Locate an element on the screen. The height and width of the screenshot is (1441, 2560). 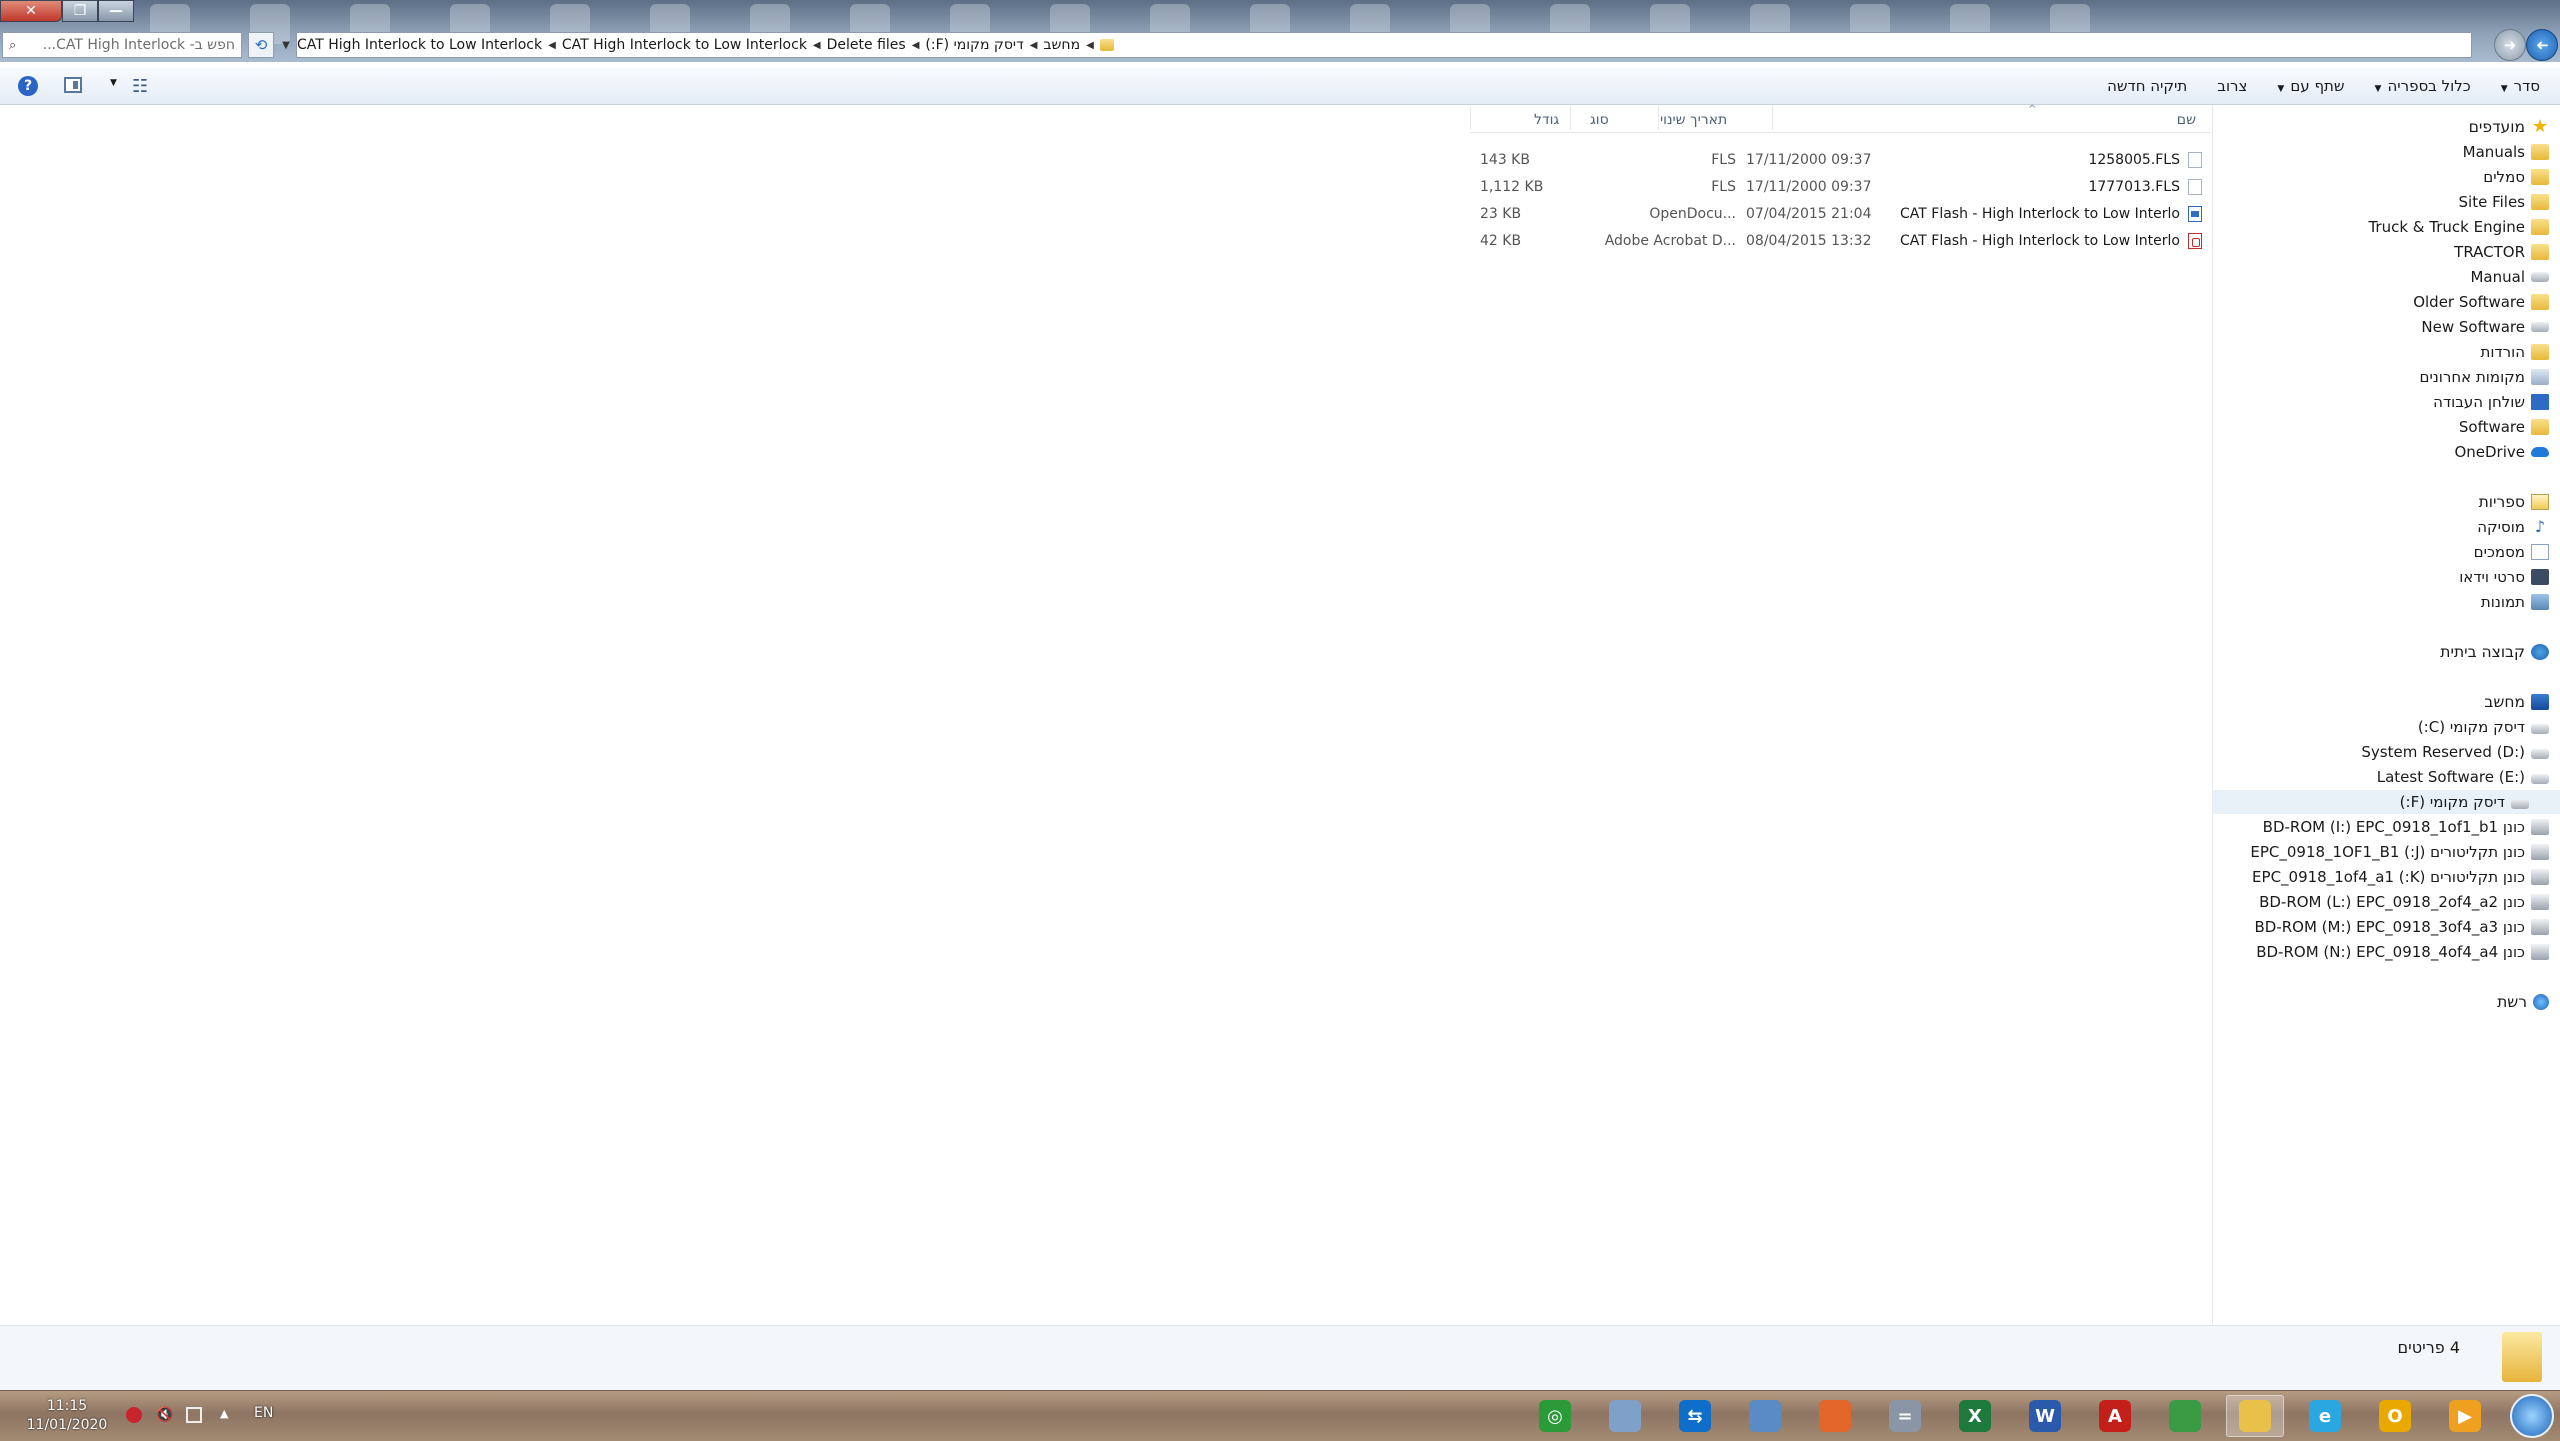
taskbar-app-word: W is located at coordinates (2045, 1416).